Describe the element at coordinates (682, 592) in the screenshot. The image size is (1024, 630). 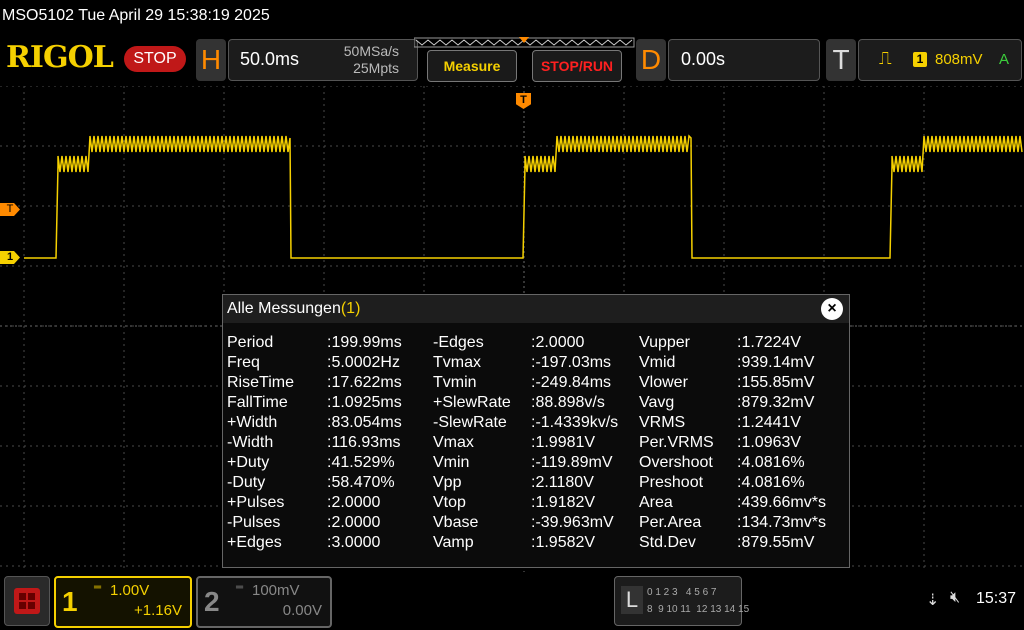
I see `digital-channels-row1: 0 1 2 3 4 5 6 7` at that location.